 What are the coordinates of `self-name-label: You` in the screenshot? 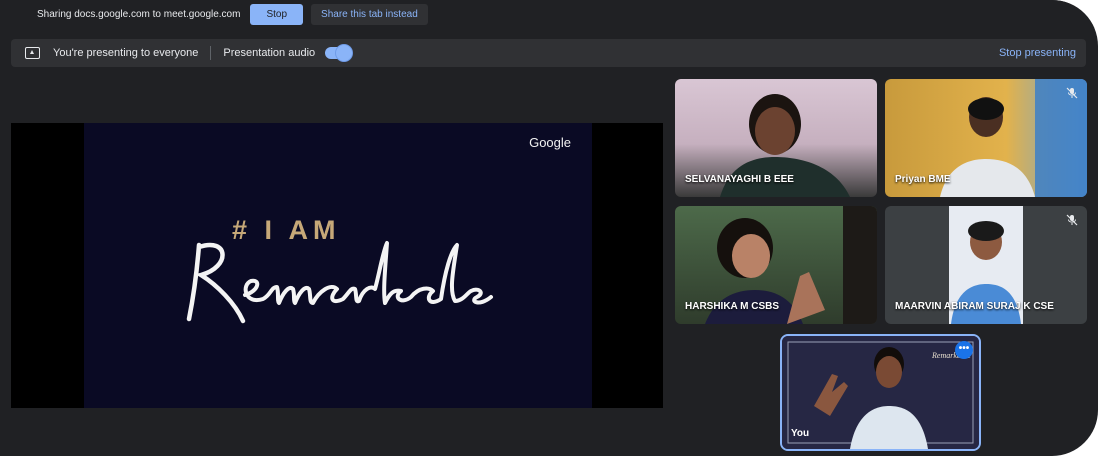 It's located at (800, 433).